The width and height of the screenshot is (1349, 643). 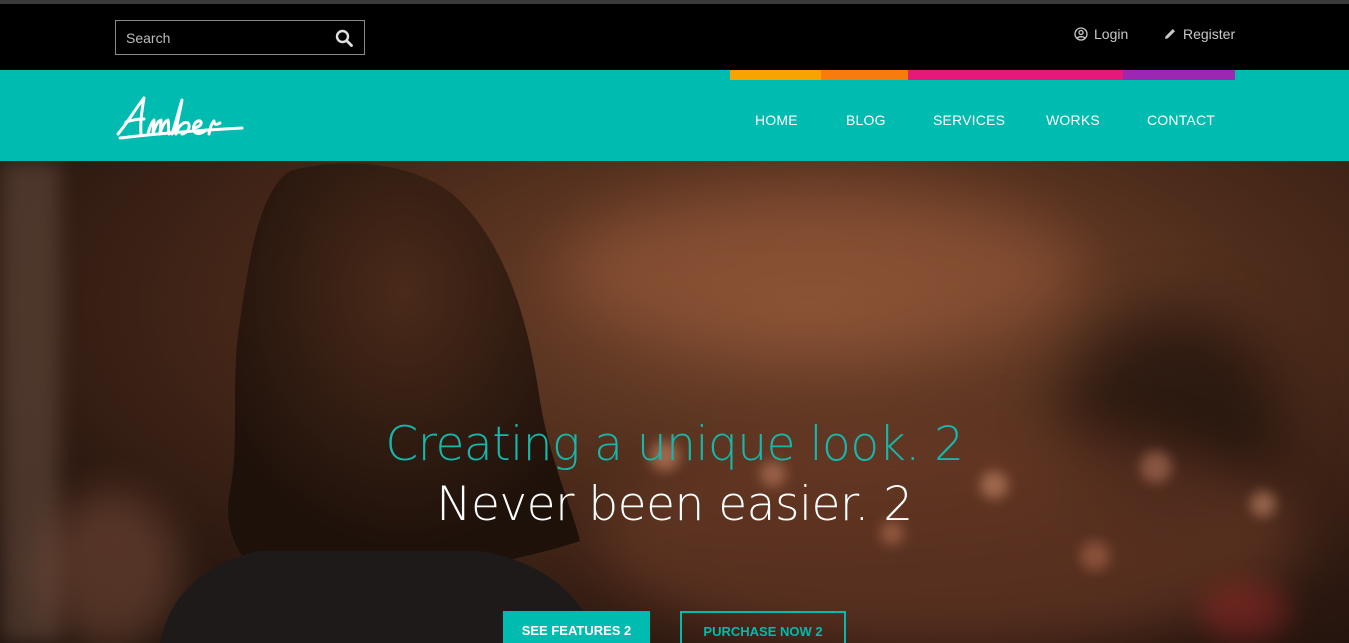 What do you see at coordinates (674, 37) in the screenshot?
I see `top-bar: Login Register` at bounding box center [674, 37].